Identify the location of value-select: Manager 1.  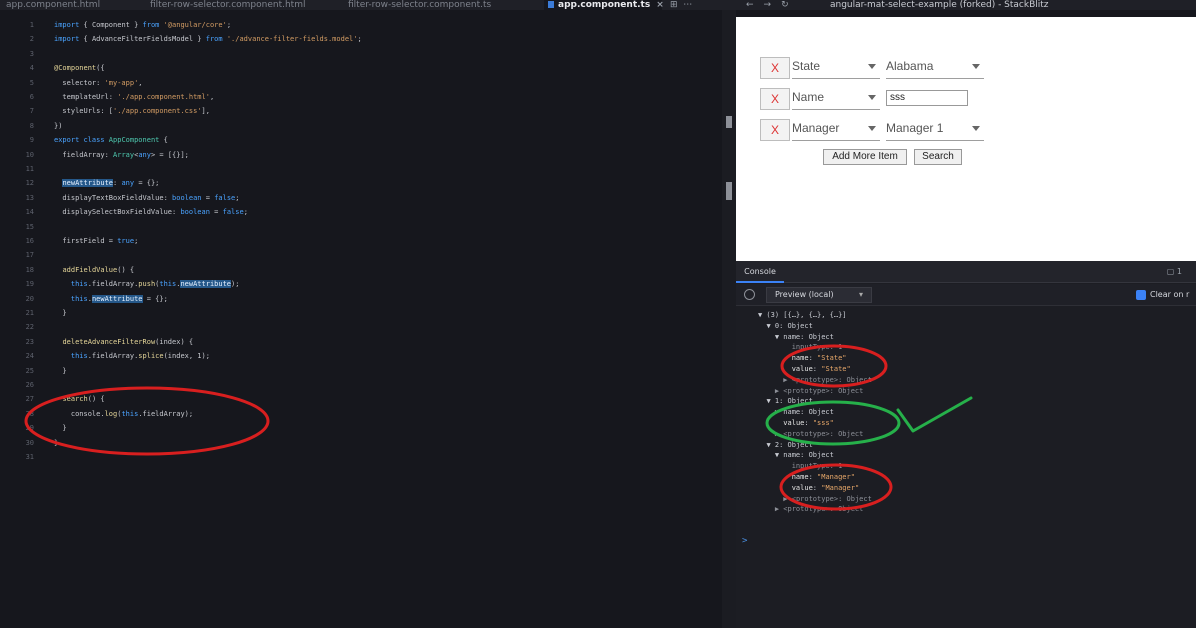
(935, 130).